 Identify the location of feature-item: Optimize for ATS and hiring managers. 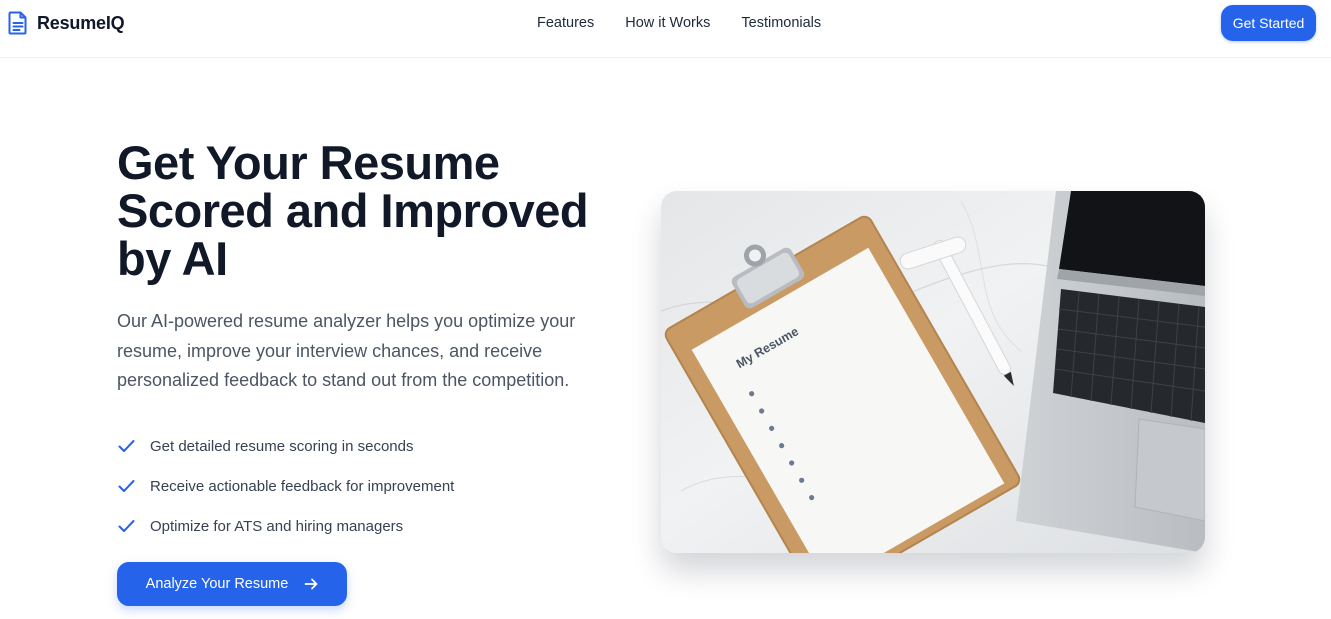
(285, 526).